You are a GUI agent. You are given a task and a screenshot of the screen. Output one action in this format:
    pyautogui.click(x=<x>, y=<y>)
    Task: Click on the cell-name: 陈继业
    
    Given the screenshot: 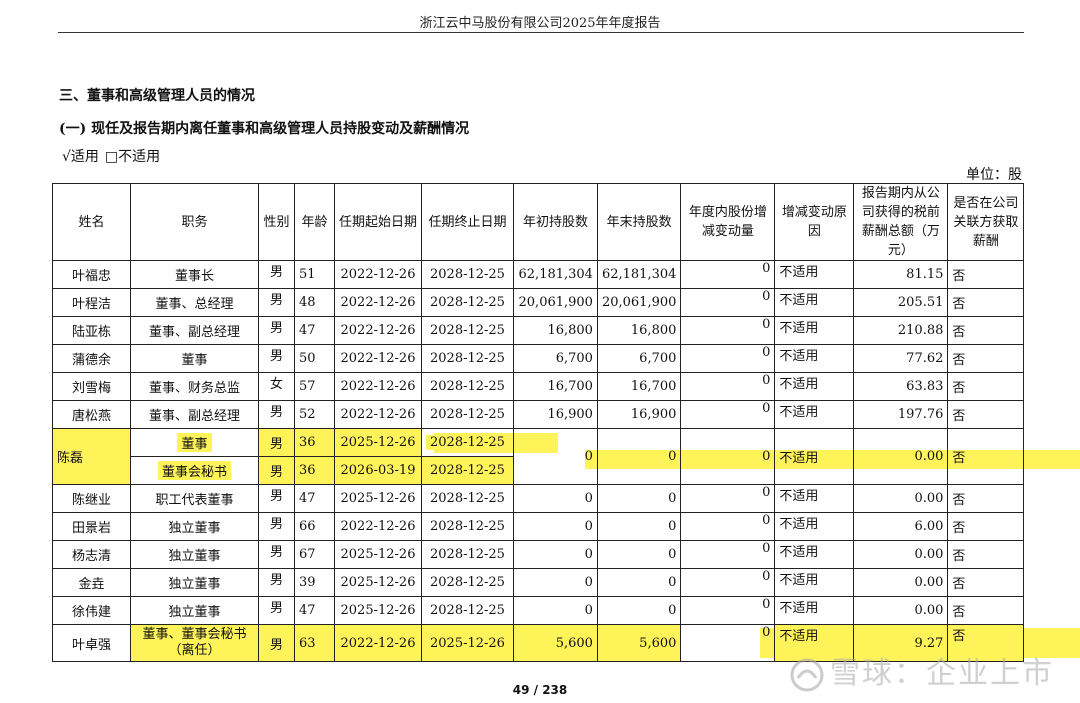 What is the action you would take?
    pyautogui.click(x=91, y=498)
    